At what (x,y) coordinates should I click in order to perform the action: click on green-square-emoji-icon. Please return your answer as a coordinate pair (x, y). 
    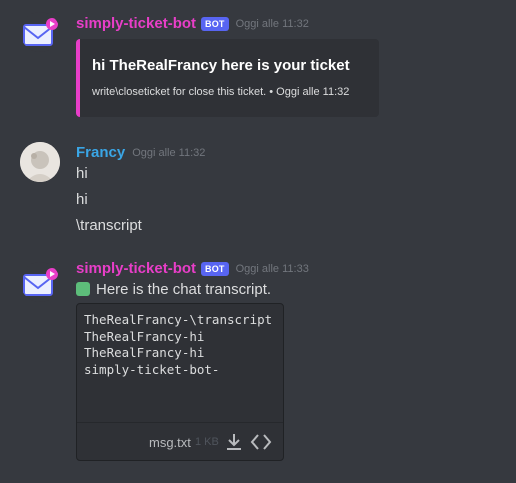
    Looking at the image, I should click on (83, 289).